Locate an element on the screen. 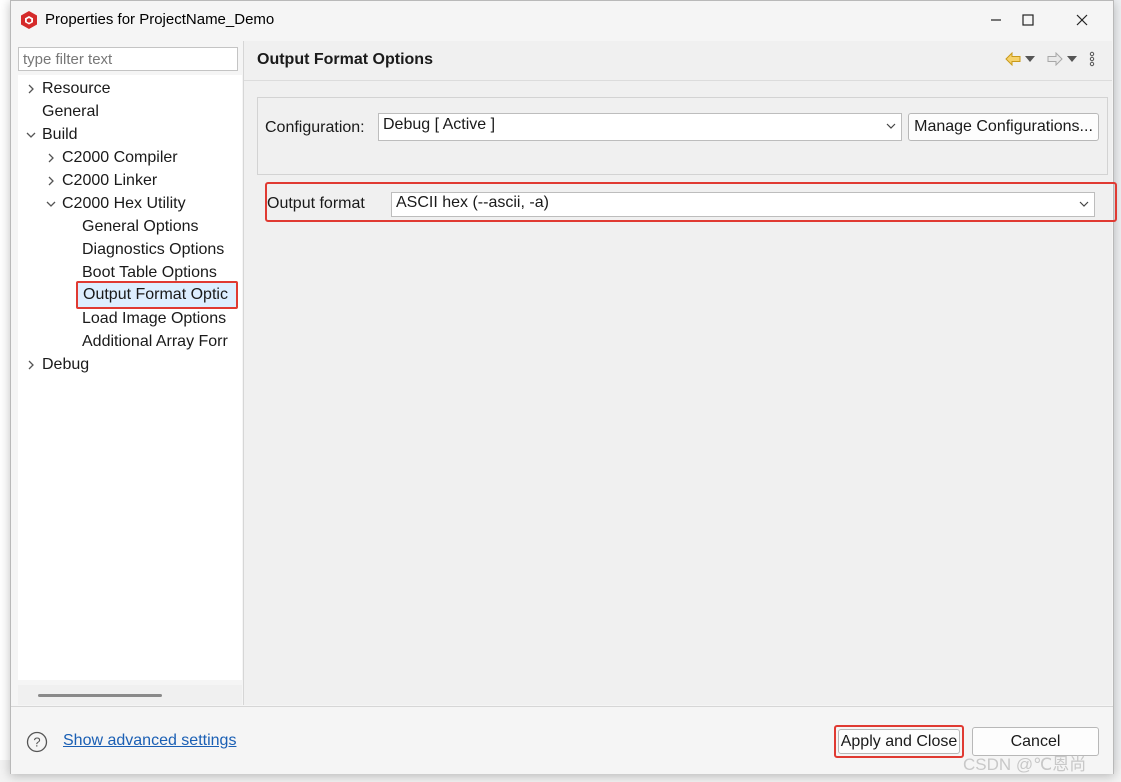 The height and width of the screenshot is (782, 1121). filter-input is located at coordinates (128, 59).